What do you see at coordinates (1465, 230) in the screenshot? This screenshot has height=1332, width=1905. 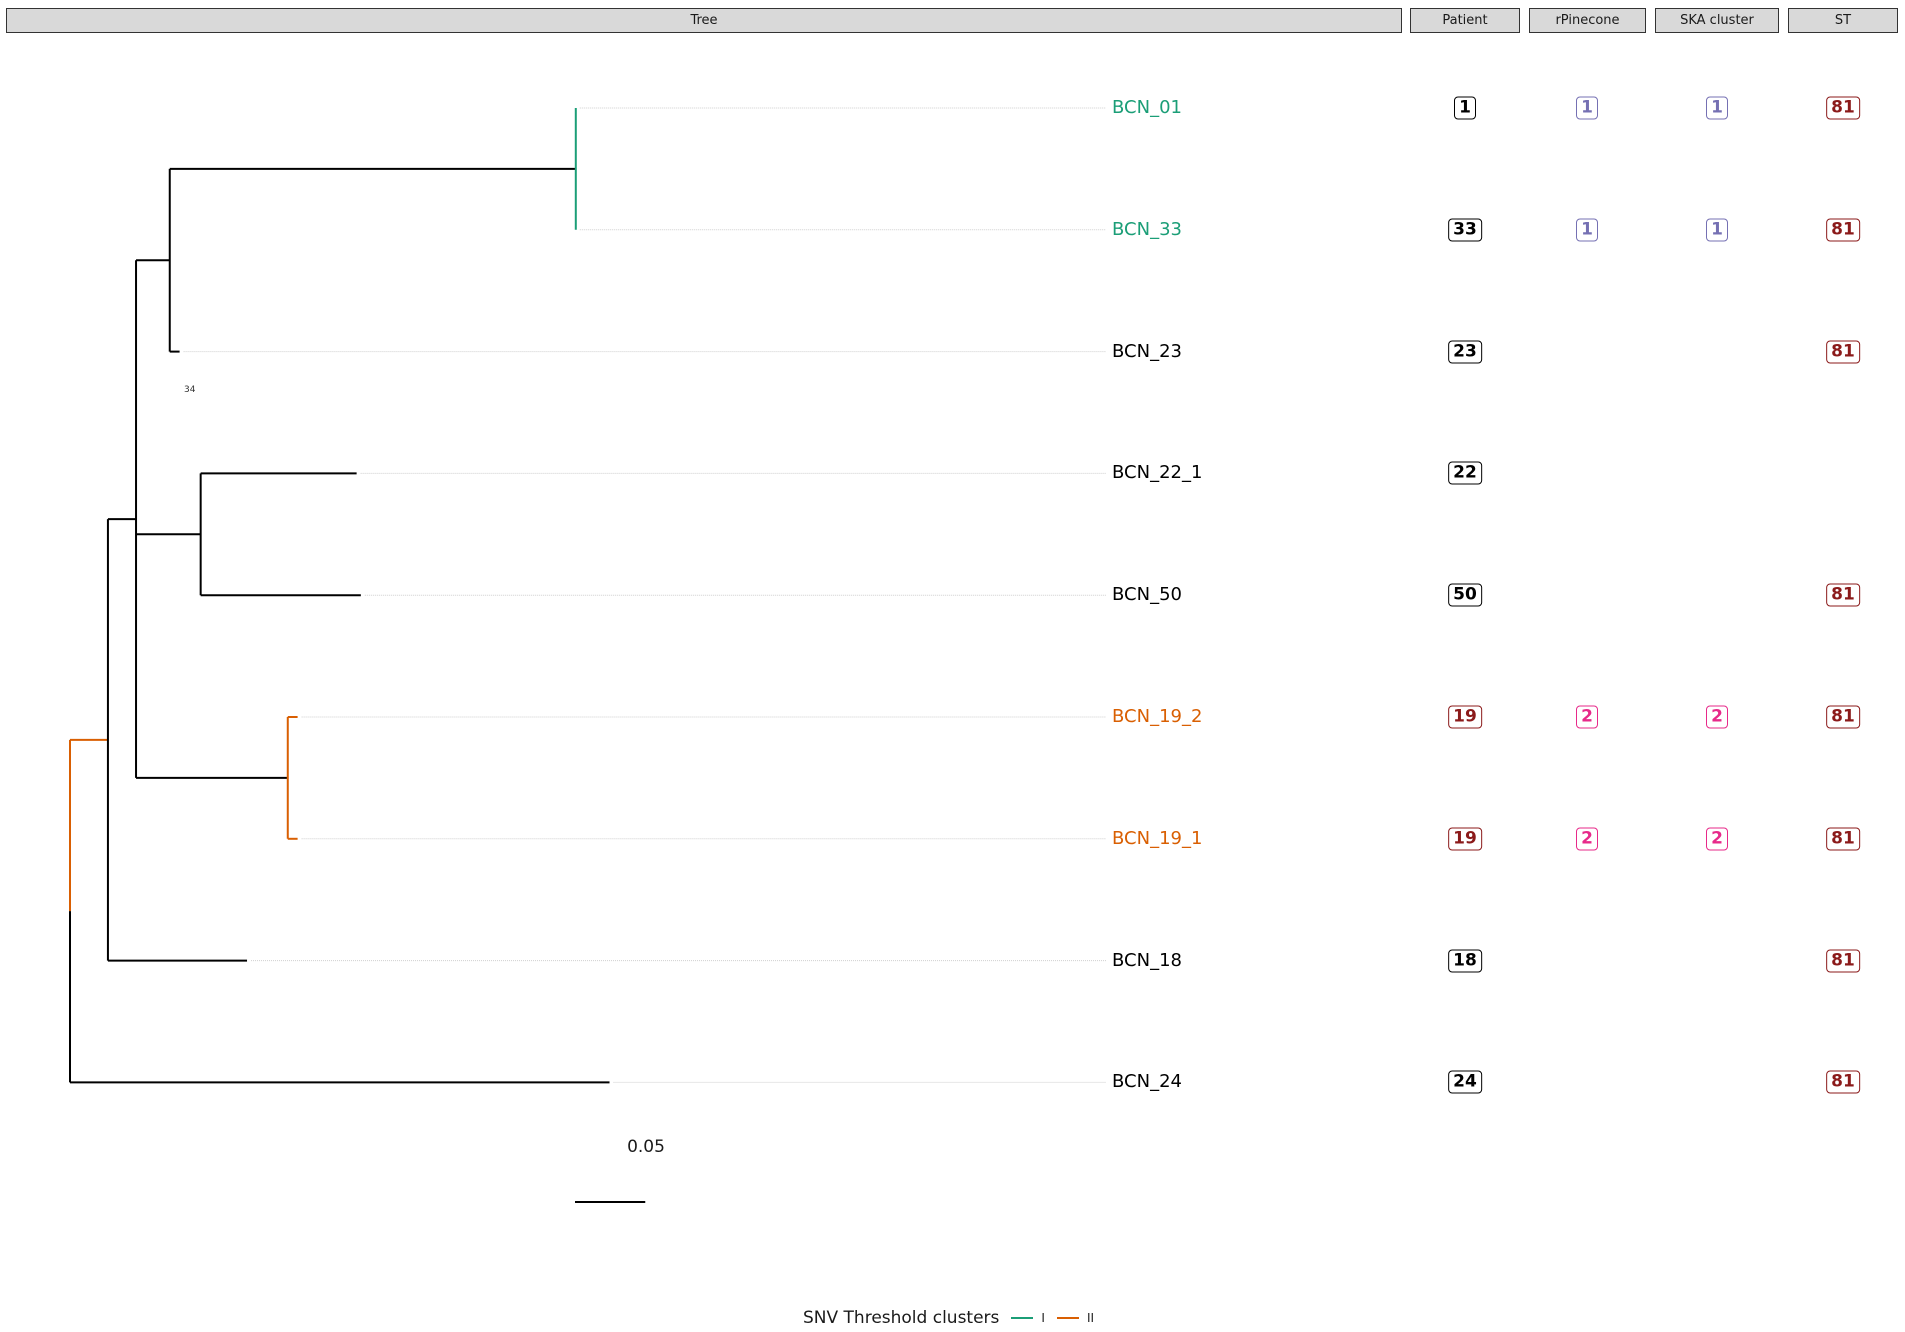 I see `patient-badge: 33` at bounding box center [1465, 230].